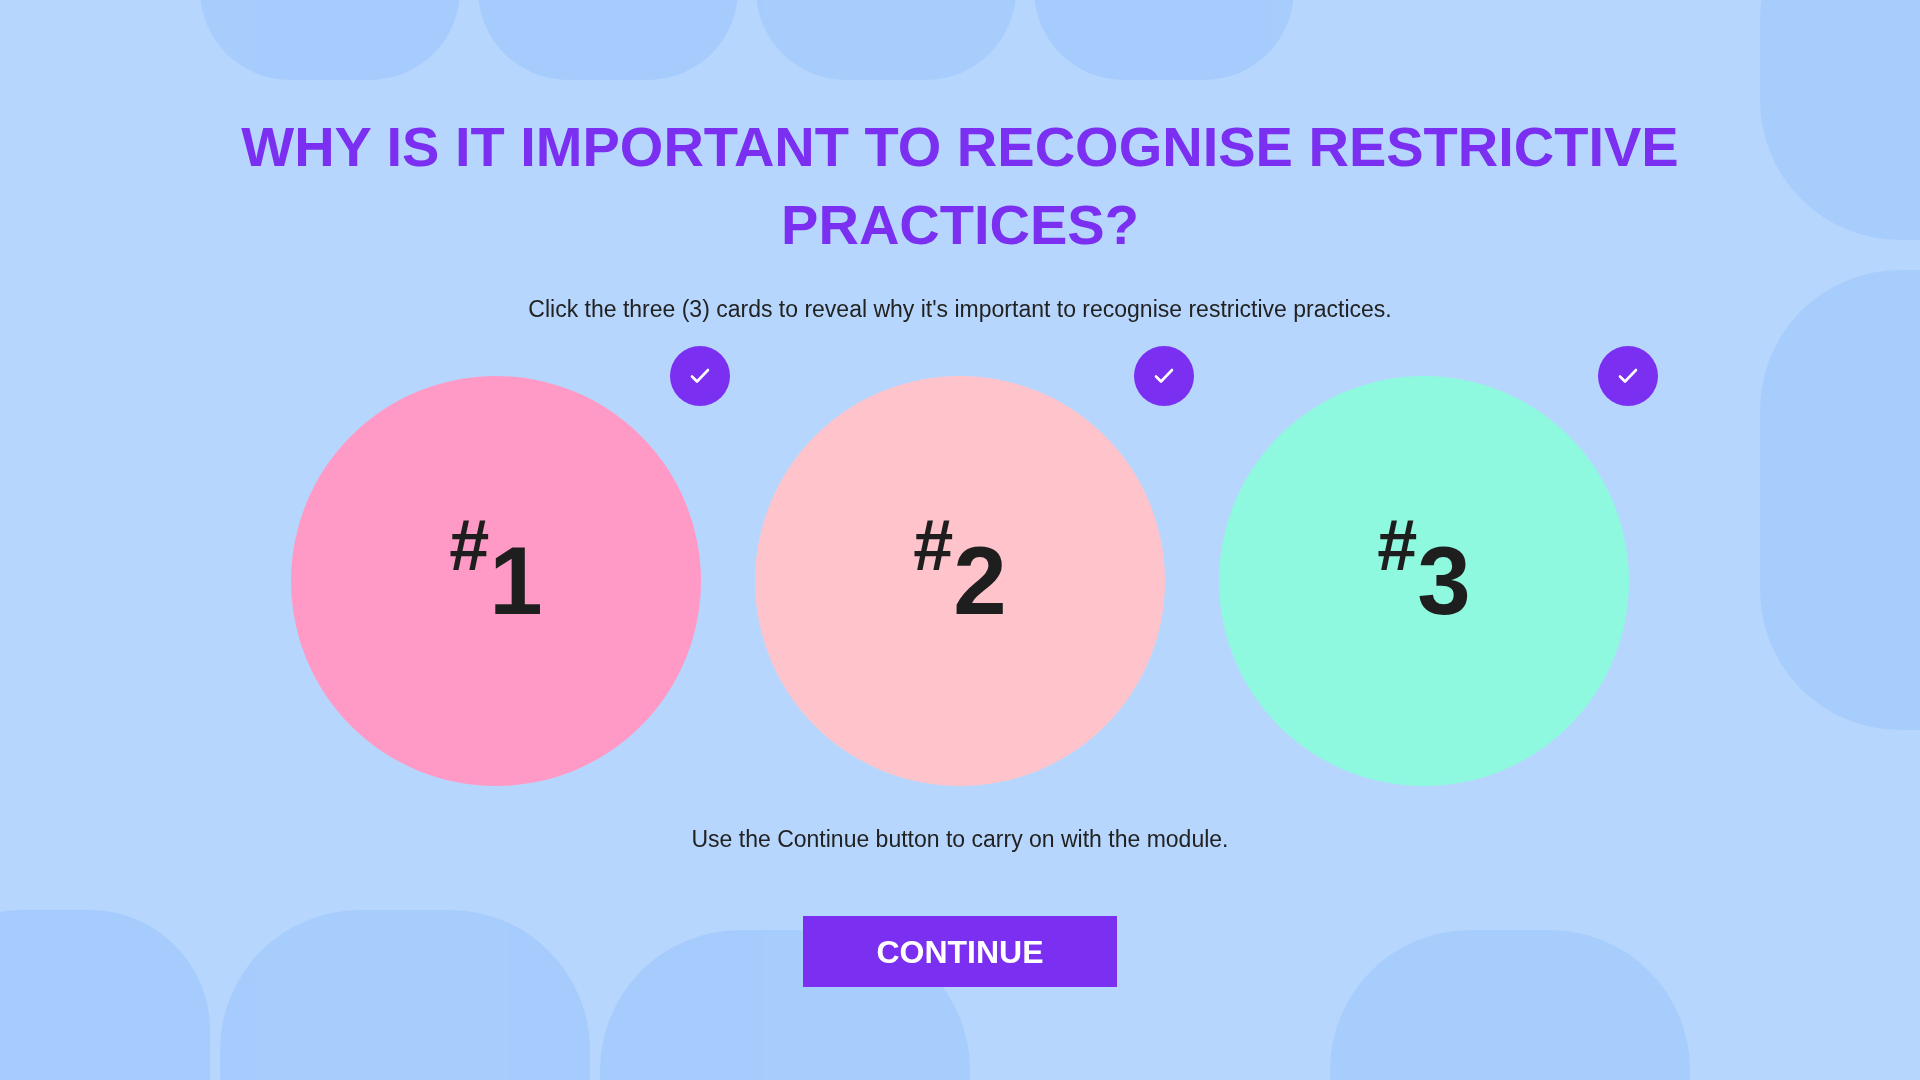 This screenshot has height=1080, width=1920. Describe the element at coordinates (496, 581) in the screenshot. I see `number-card: $^{#}$1` at that location.